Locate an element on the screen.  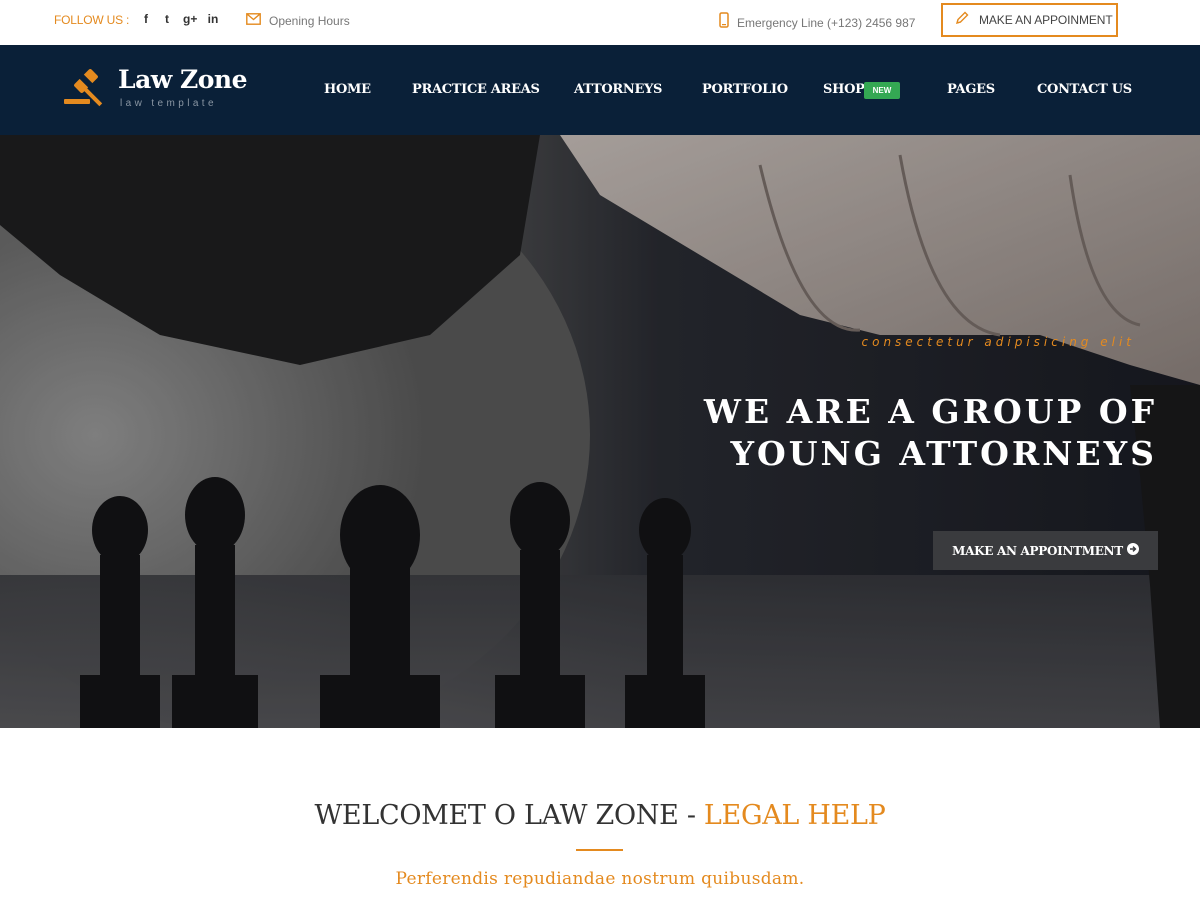
linkedin-icon: in is located at coordinates (213, 19).